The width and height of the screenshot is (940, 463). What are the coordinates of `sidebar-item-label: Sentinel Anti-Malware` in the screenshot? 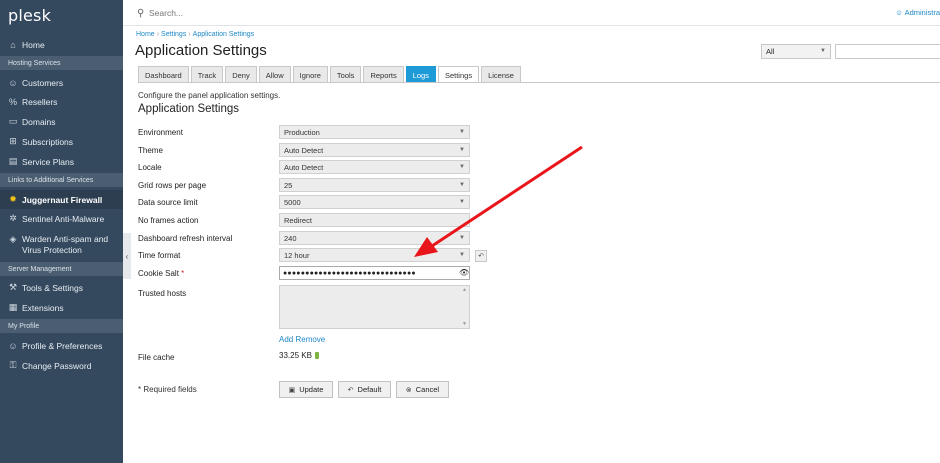 It's located at (63, 218).